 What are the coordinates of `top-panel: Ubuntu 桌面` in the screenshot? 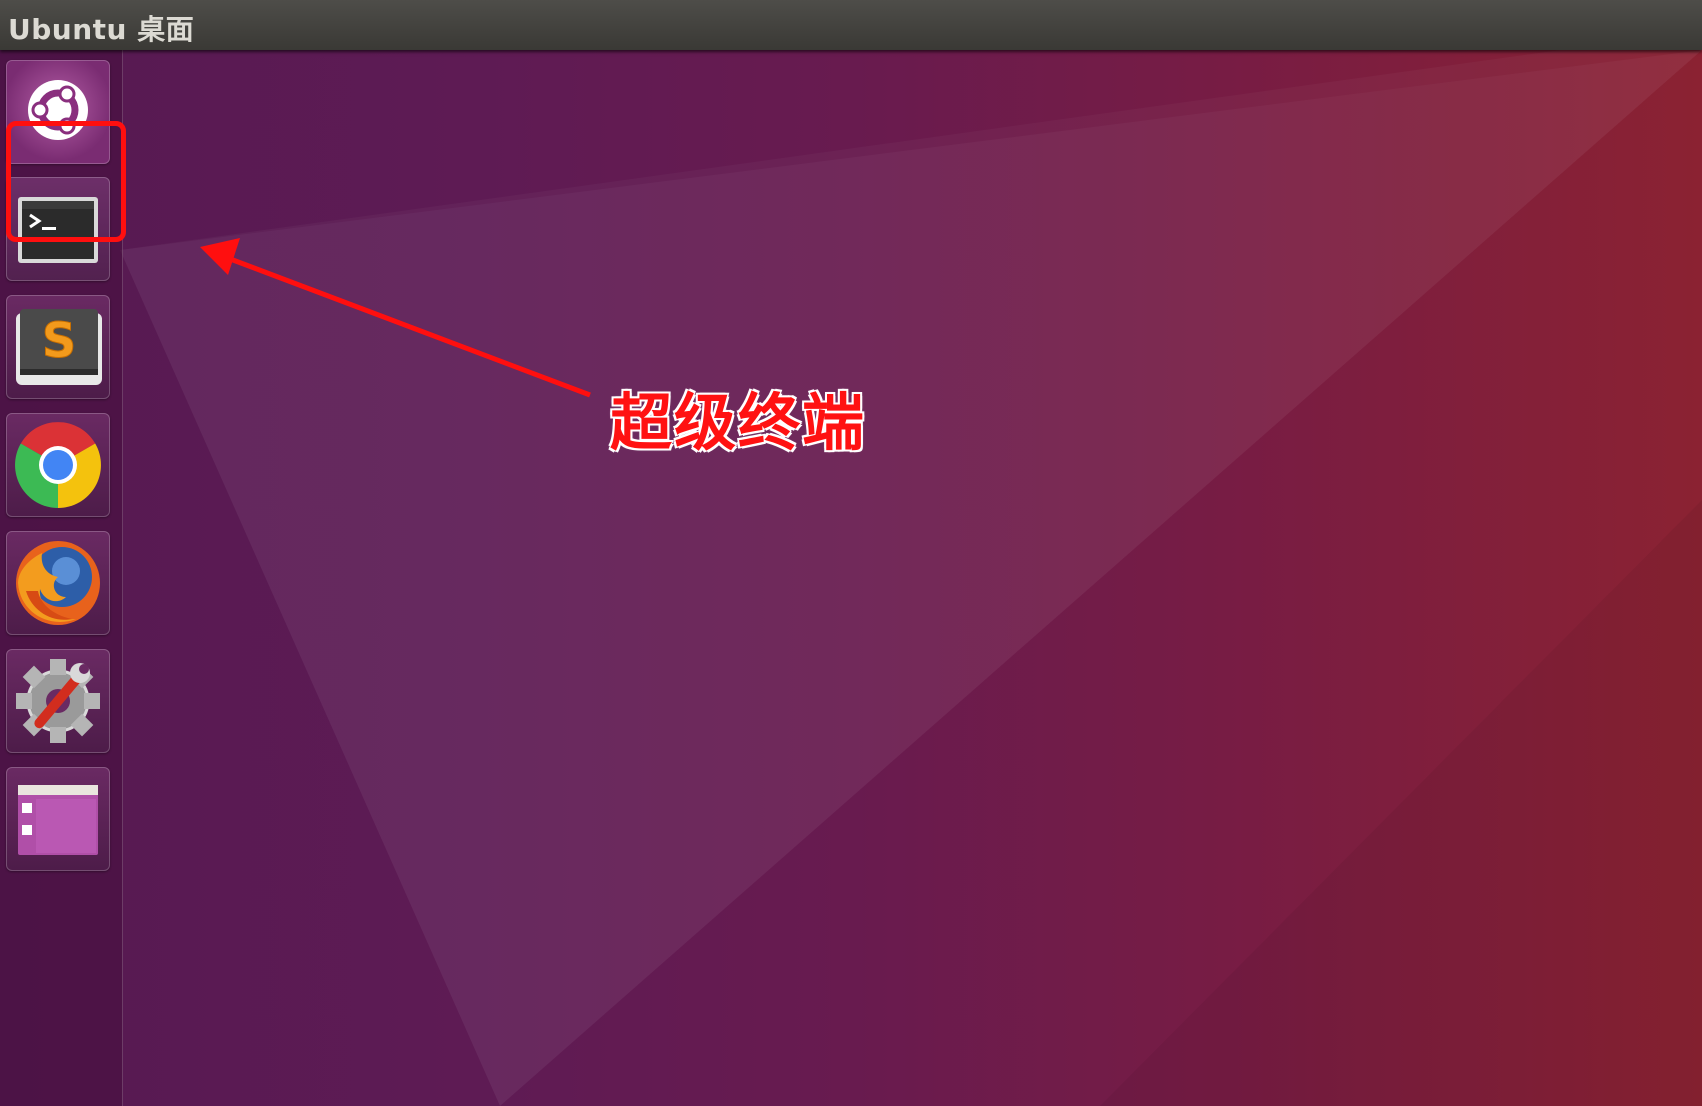 It's located at (851, 25).